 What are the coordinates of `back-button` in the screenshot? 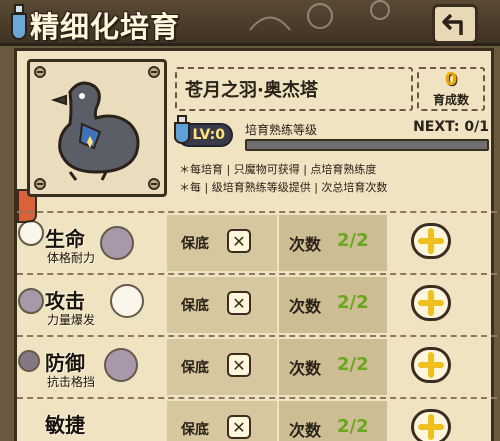 It's located at (455, 24).